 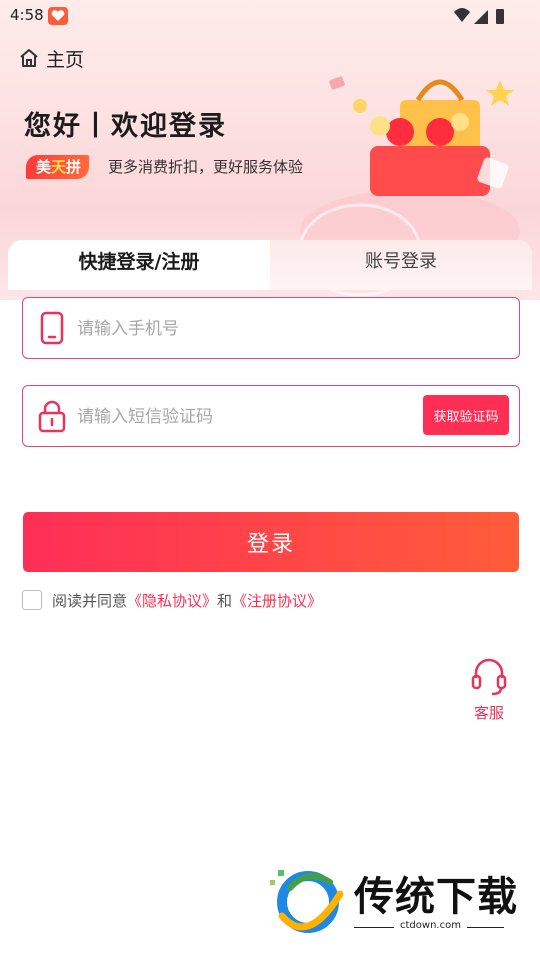 I want to click on brand-char-2: 天, so click(x=59, y=167).